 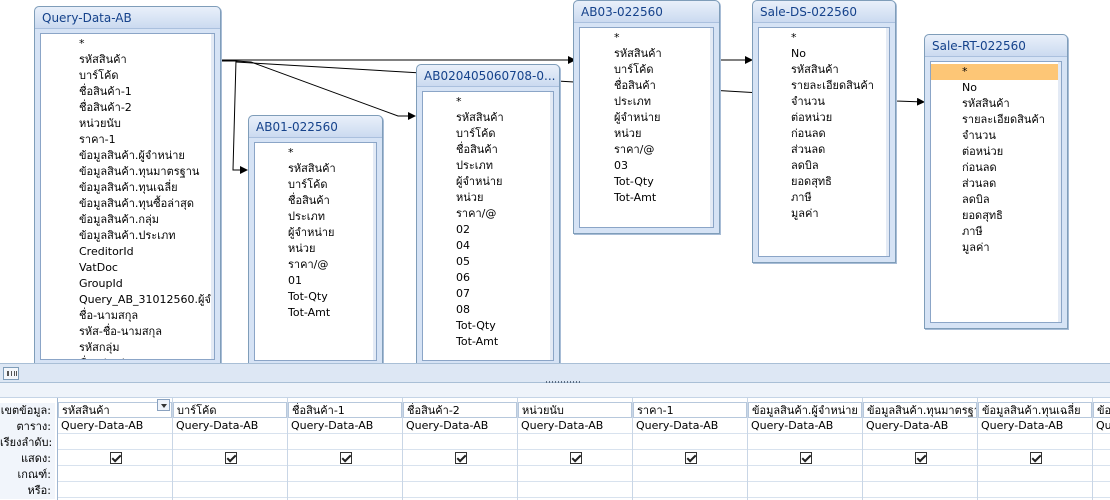 I want to click on toggle-pane-icon, so click(x=11, y=373).